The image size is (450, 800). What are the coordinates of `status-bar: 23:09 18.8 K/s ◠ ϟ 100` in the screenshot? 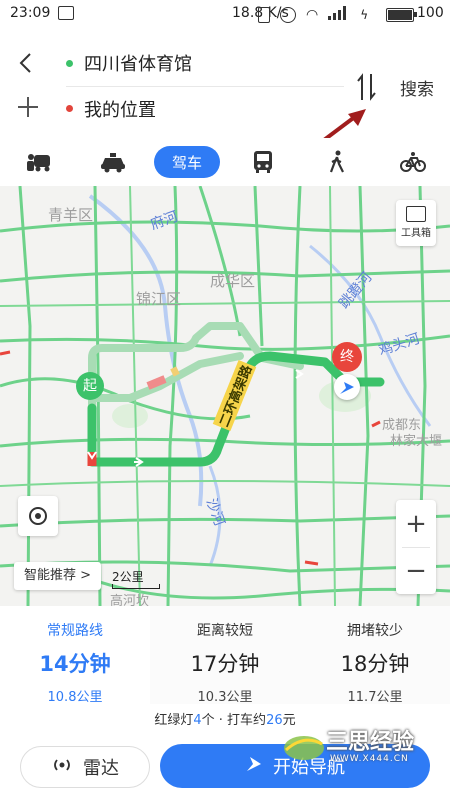 It's located at (225, 14).